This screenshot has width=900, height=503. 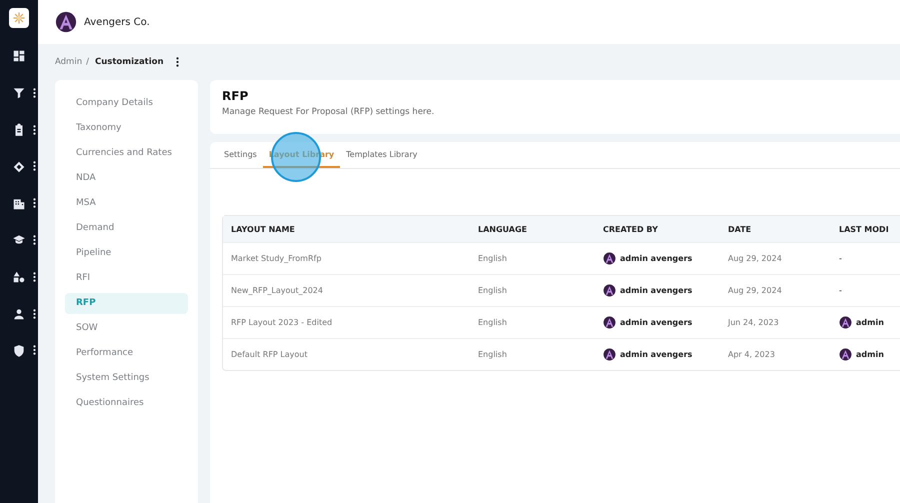 I want to click on page-title: RFP, so click(x=236, y=96).